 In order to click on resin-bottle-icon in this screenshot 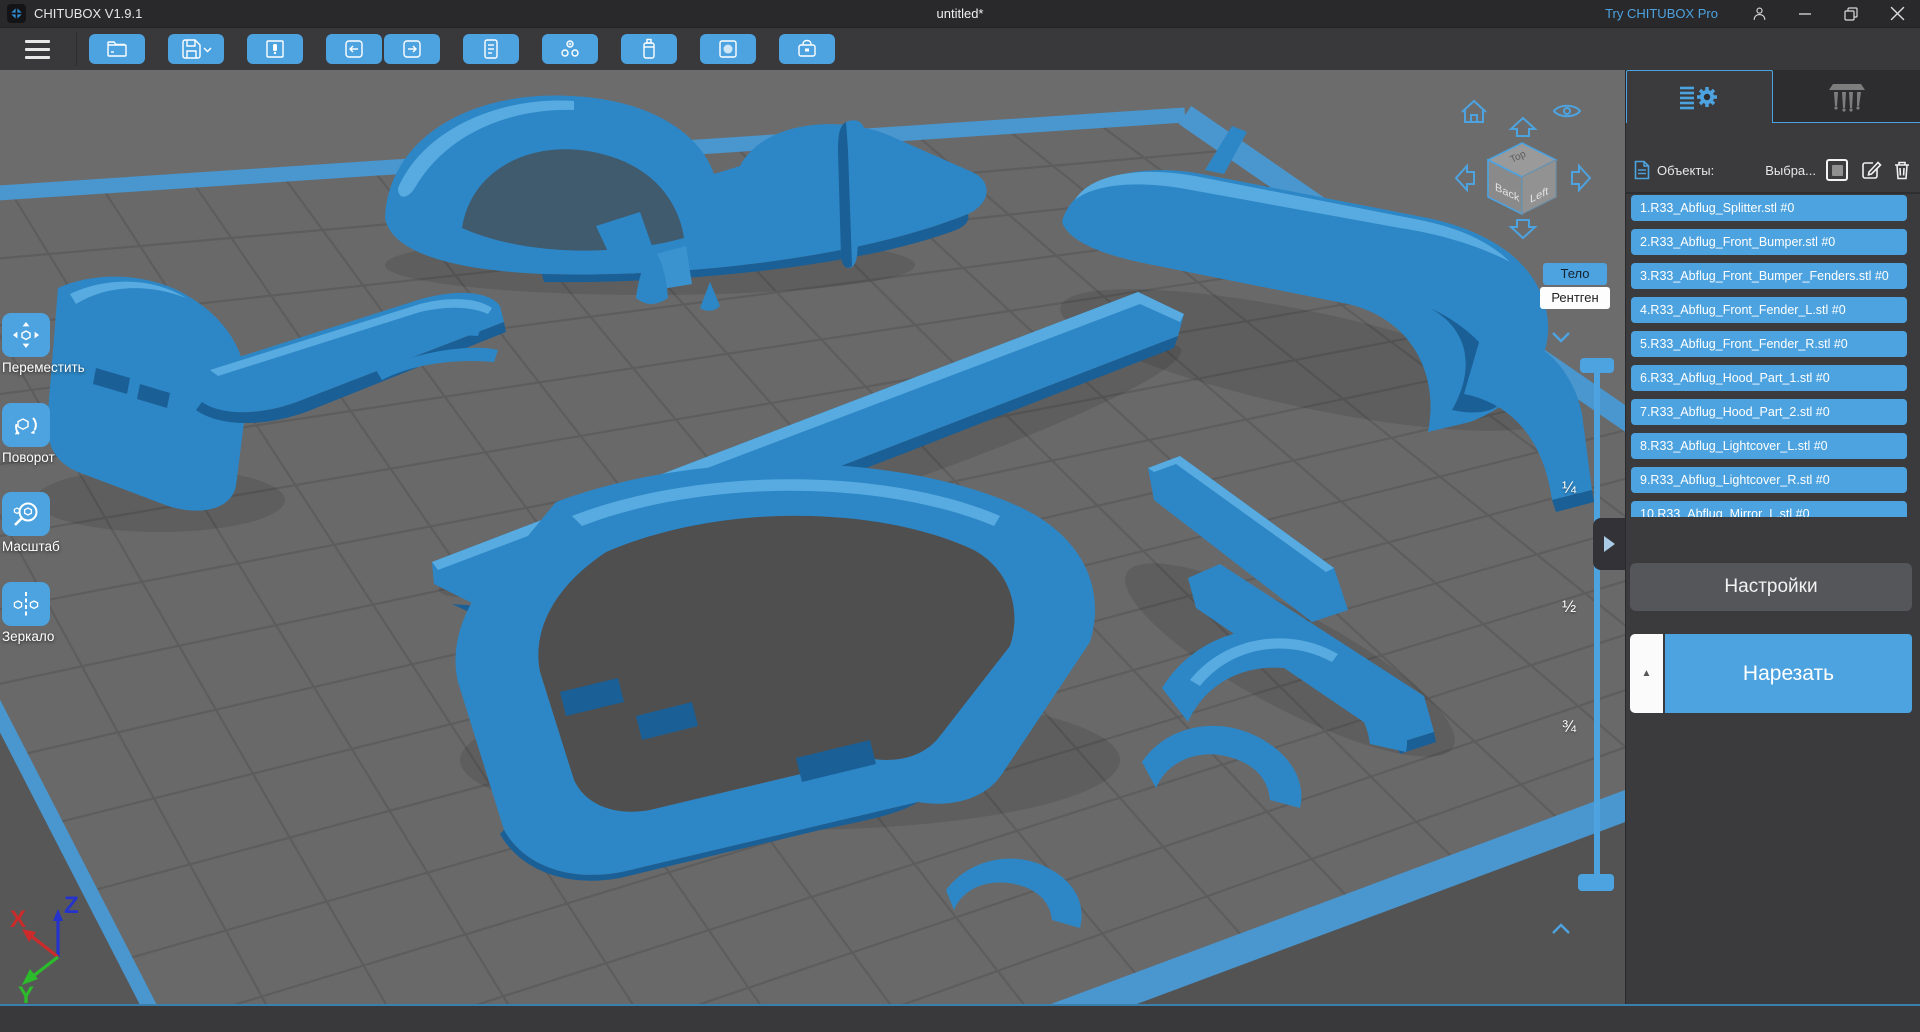, I will do `click(649, 48)`.